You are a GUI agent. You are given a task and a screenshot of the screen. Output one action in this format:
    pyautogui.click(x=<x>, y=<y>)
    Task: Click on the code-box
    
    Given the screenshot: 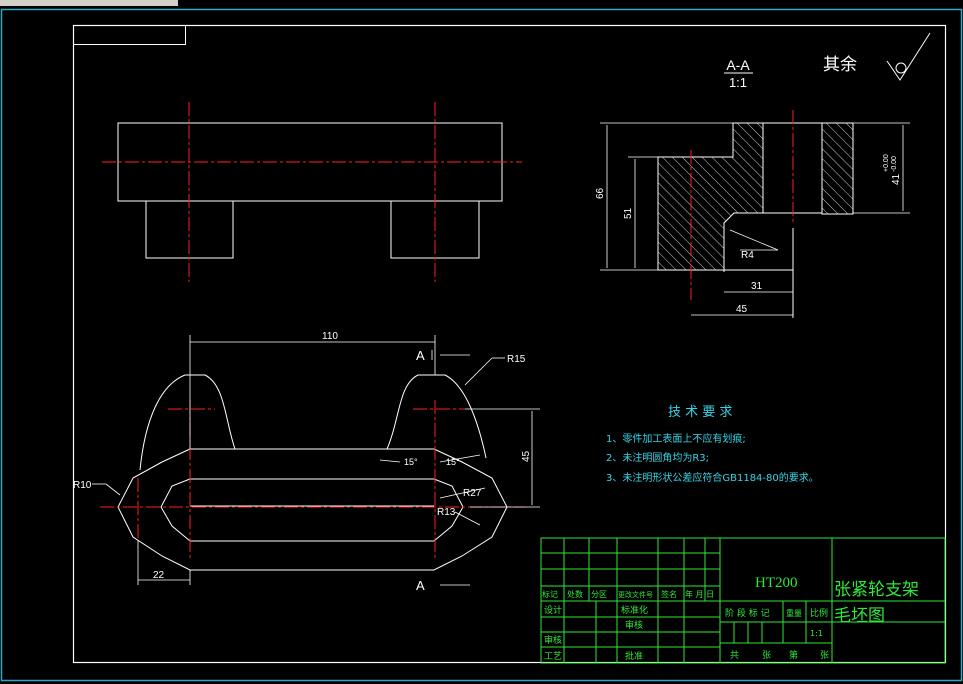 What is the action you would take?
    pyautogui.click(x=129, y=35)
    